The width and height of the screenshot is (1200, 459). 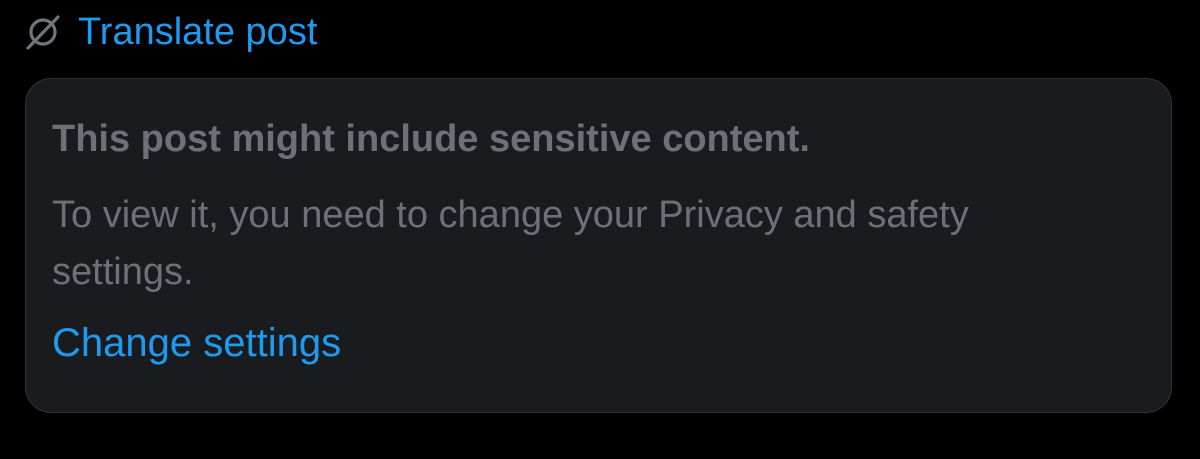 I want to click on translate-post-label: Translate post, so click(x=198, y=32).